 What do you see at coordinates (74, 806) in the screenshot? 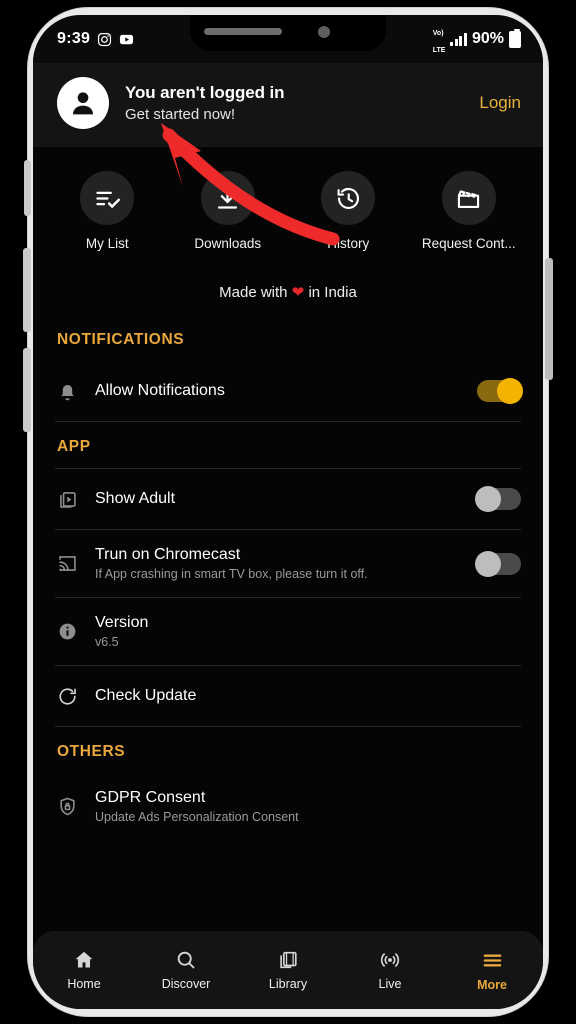
I see `shield-lock-icon` at bounding box center [74, 806].